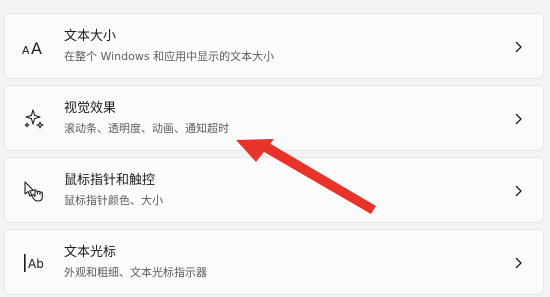  I want to click on pointer-touch-icon, so click(33, 191).